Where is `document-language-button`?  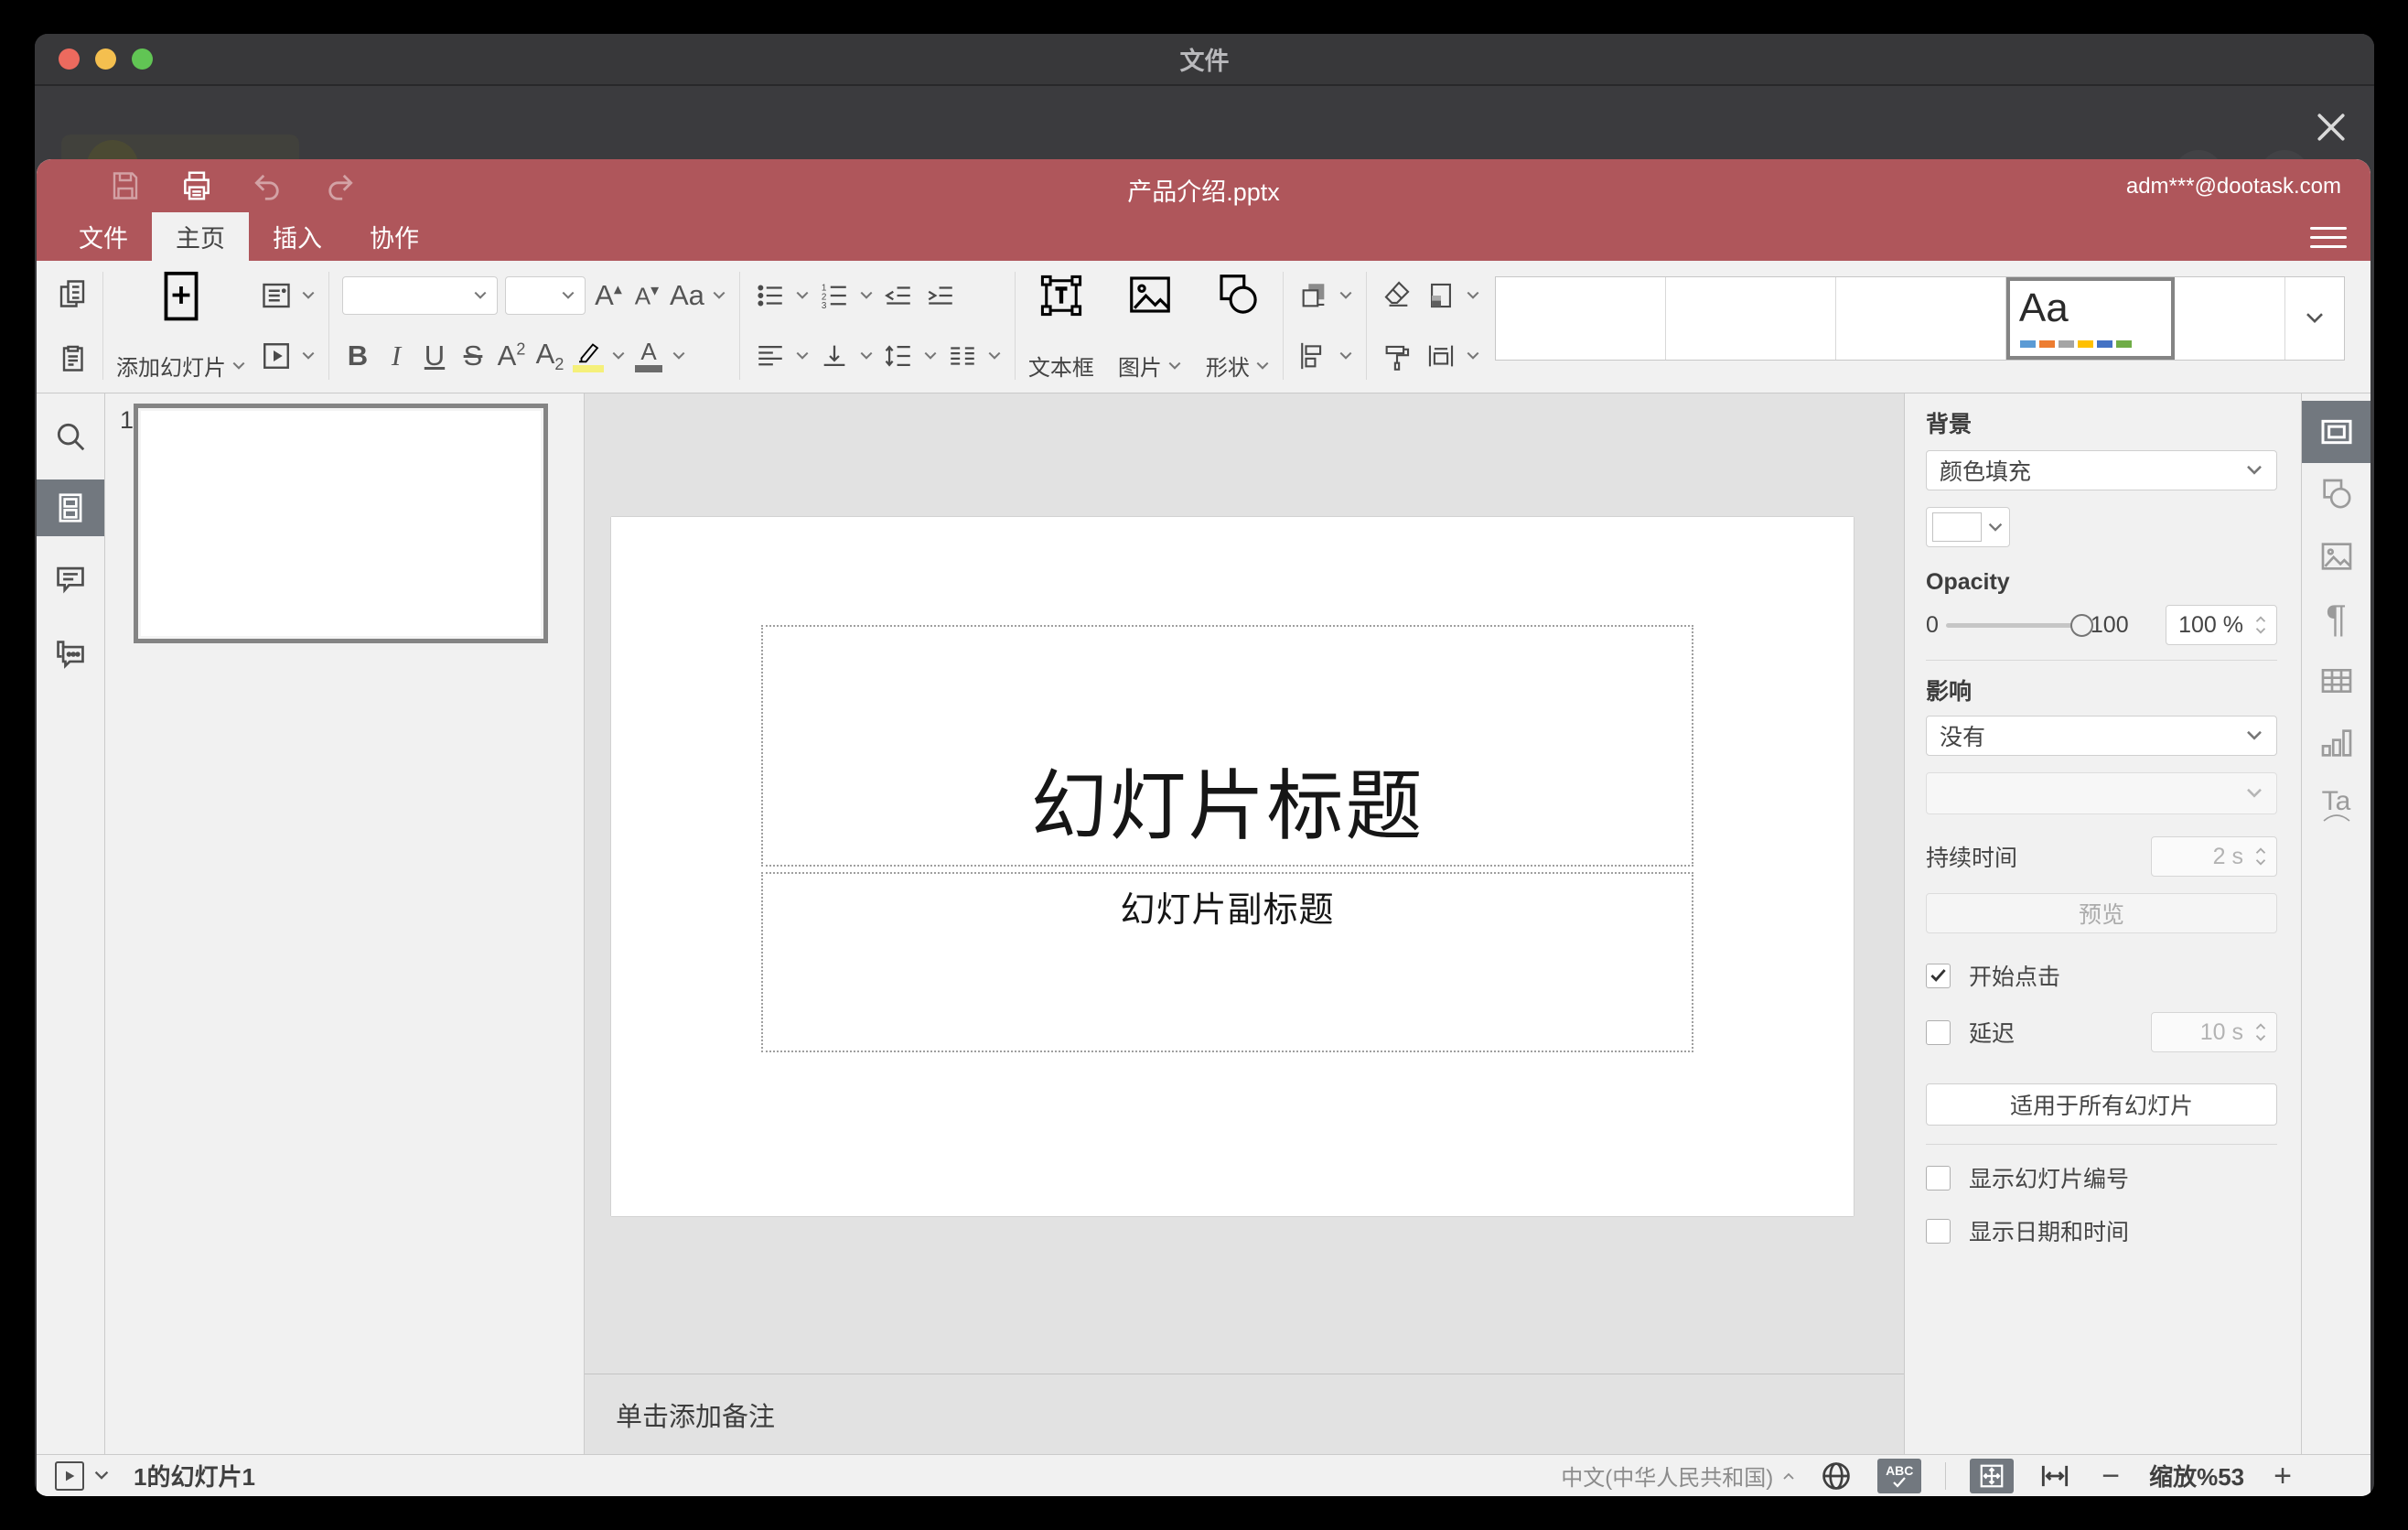 document-language-button is located at coordinates (1836, 1476).